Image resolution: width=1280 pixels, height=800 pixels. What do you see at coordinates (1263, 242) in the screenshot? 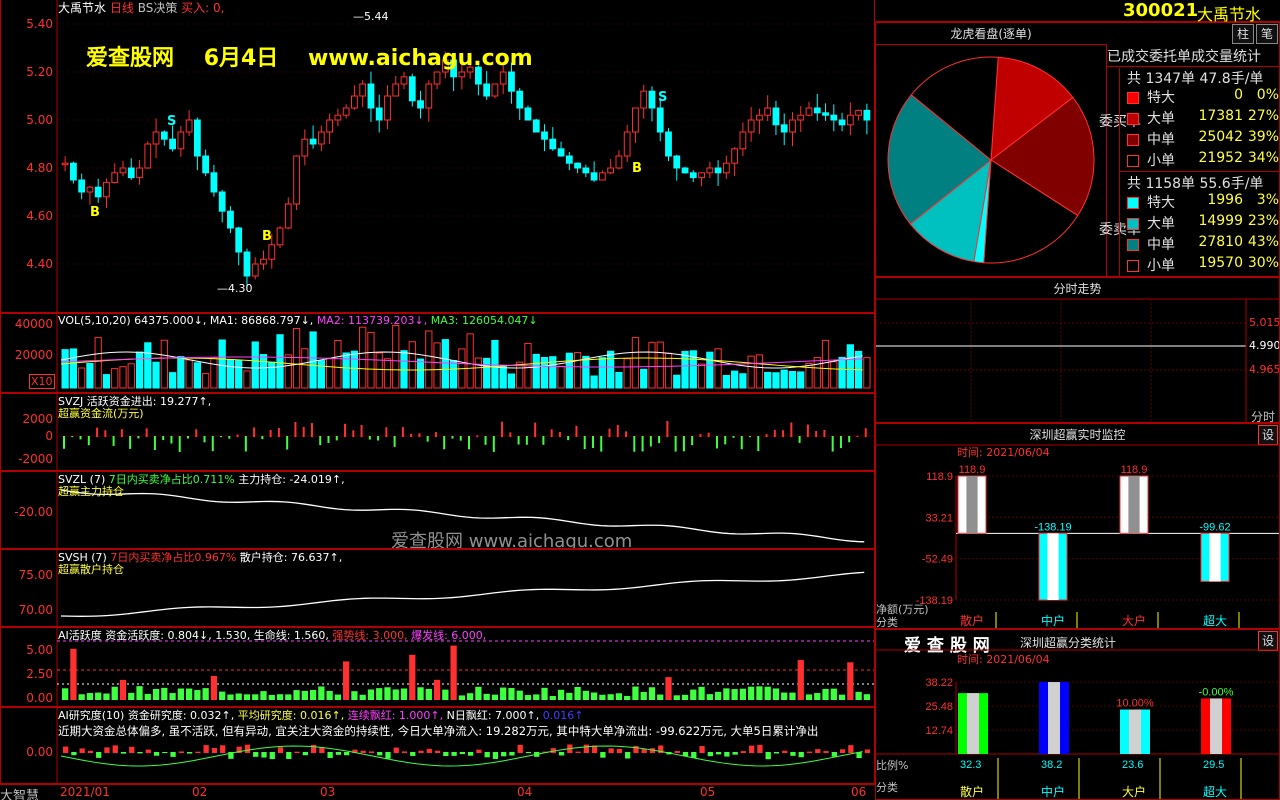
I see `order-percent: 43%` at bounding box center [1263, 242].